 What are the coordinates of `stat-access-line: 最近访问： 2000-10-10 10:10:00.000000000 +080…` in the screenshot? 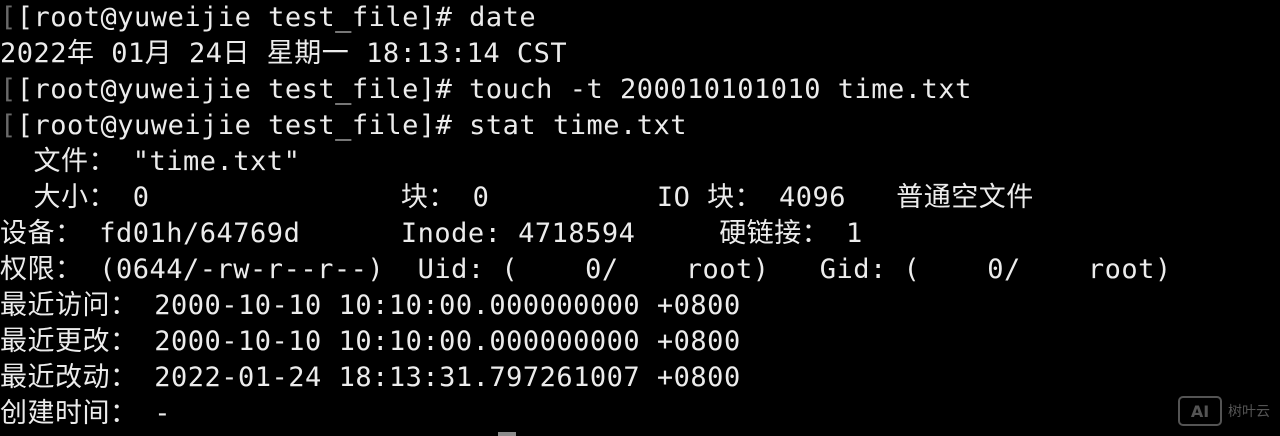 It's located at (370, 305).